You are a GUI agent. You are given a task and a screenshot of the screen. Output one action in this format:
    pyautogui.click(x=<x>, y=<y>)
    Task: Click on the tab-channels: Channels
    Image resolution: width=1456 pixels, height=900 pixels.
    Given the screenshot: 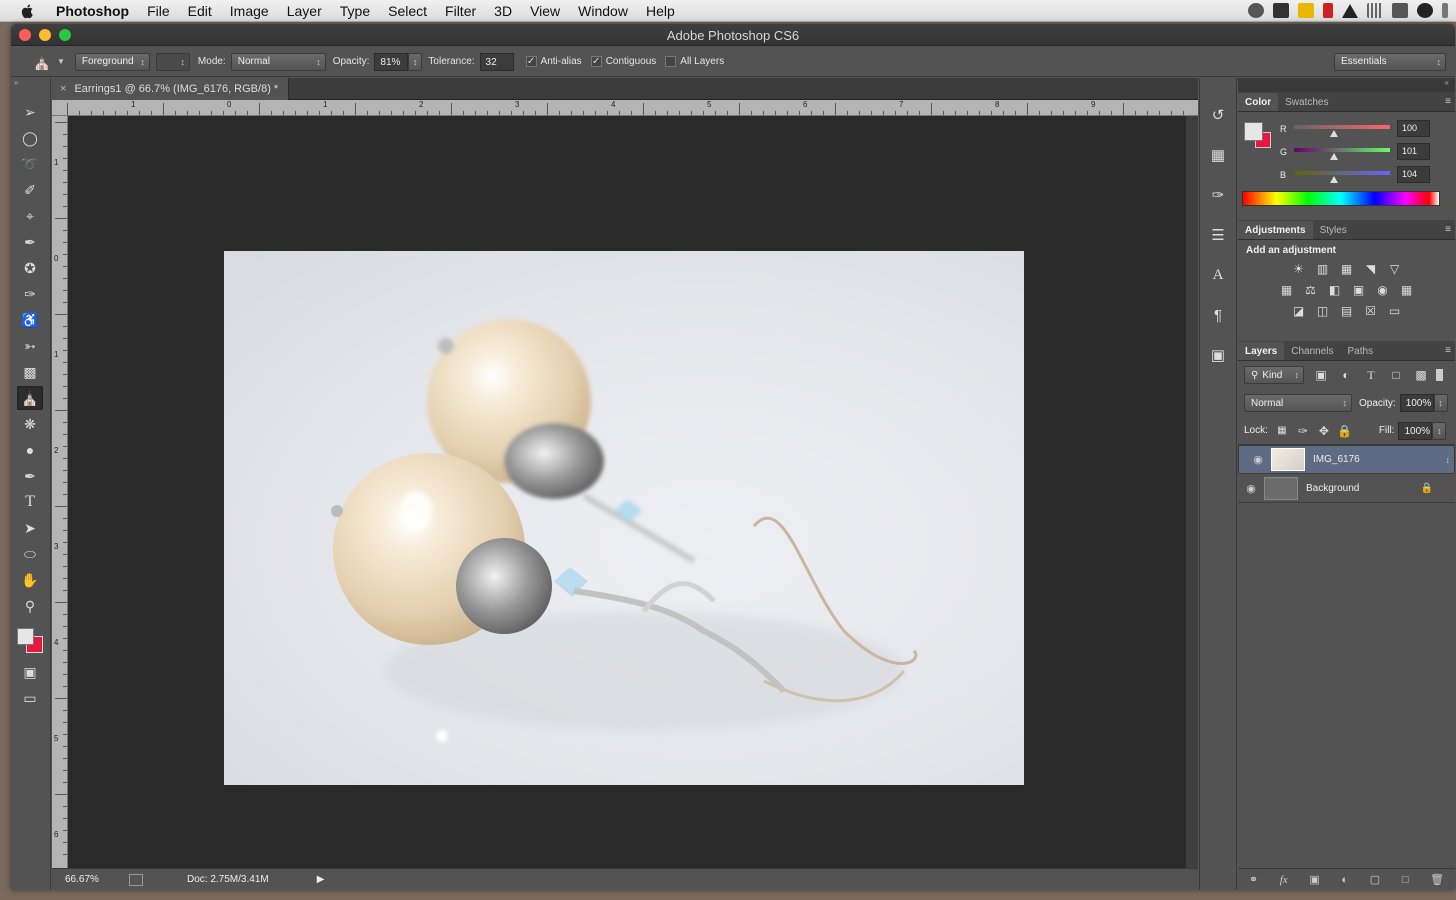 What is the action you would take?
    pyautogui.click(x=1312, y=351)
    